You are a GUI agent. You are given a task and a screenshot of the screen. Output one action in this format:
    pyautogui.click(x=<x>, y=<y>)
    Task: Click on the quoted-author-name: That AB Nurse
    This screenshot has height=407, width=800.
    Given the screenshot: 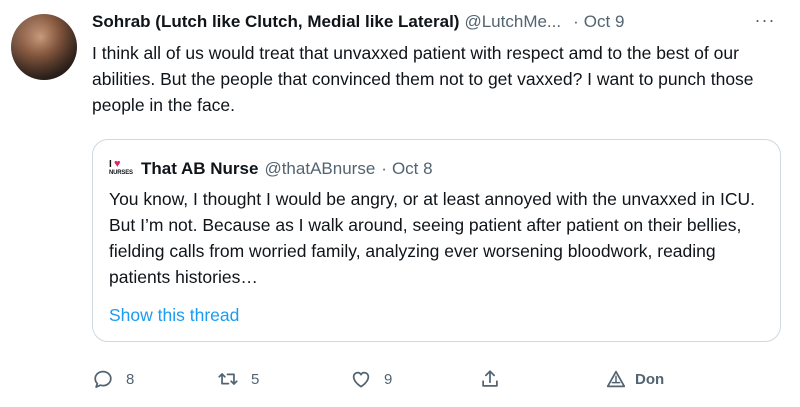 What is the action you would take?
    pyautogui.click(x=199, y=169)
    